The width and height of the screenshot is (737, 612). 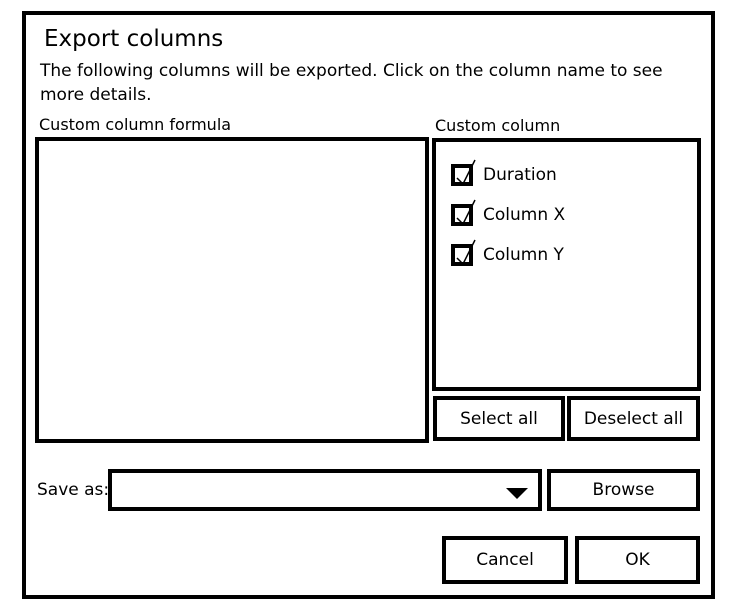 I want to click on select-all-button: Select all, so click(x=499, y=418).